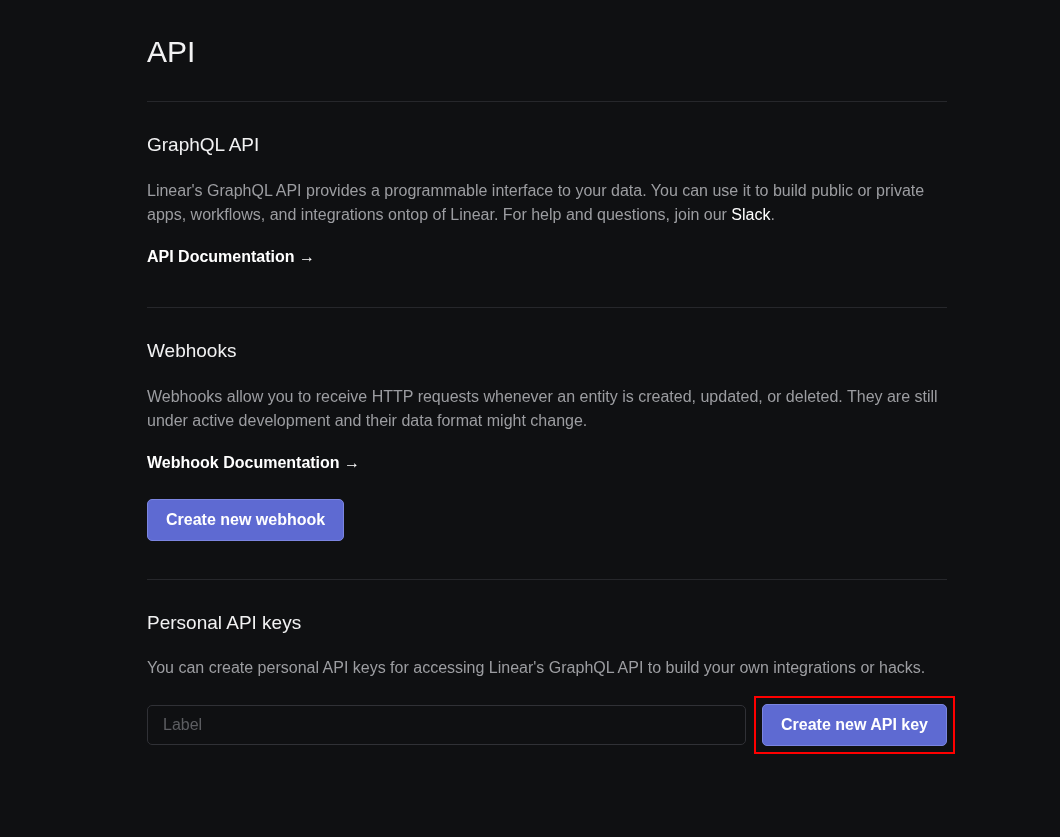 This screenshot has width=1060, height=837. What do you see at coordinates (225, 623) in the screenshot?
I see `section-title: Personal API keys` at bounding box center [225, 623].